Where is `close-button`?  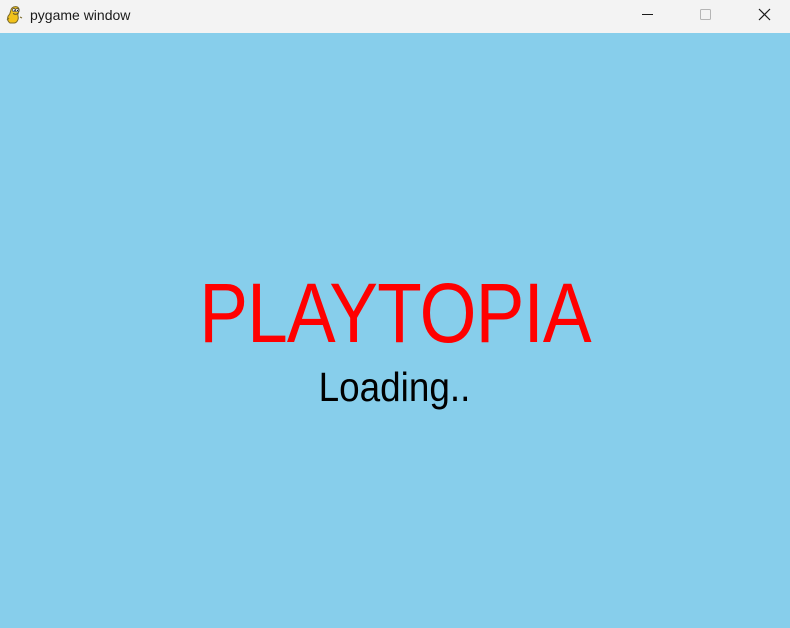 close-button is located at coordinates (762, 15).